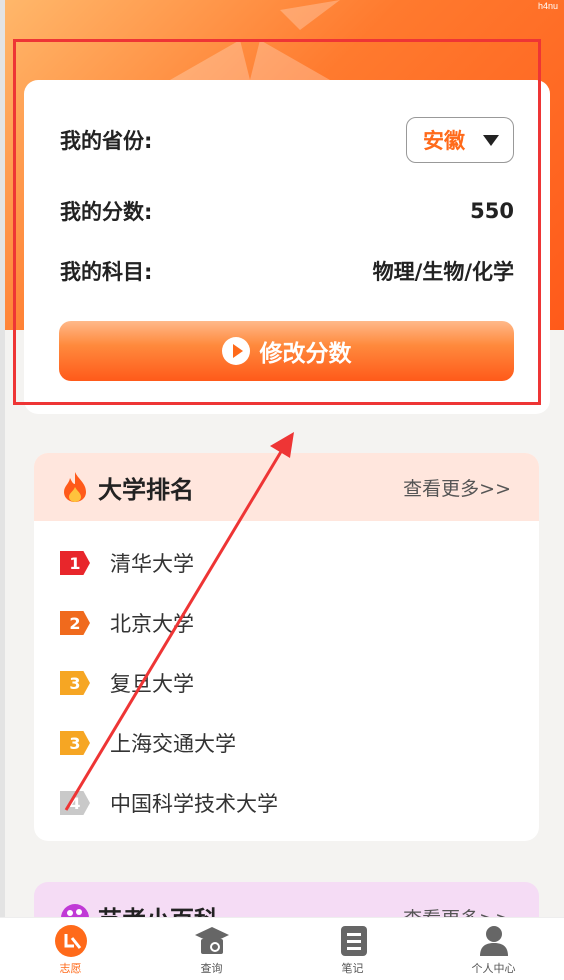 The image size is (564, 980). Describe the element at coordinates (106, 141) in the screenshot. I see `province-label: 我的省份:` at that location.